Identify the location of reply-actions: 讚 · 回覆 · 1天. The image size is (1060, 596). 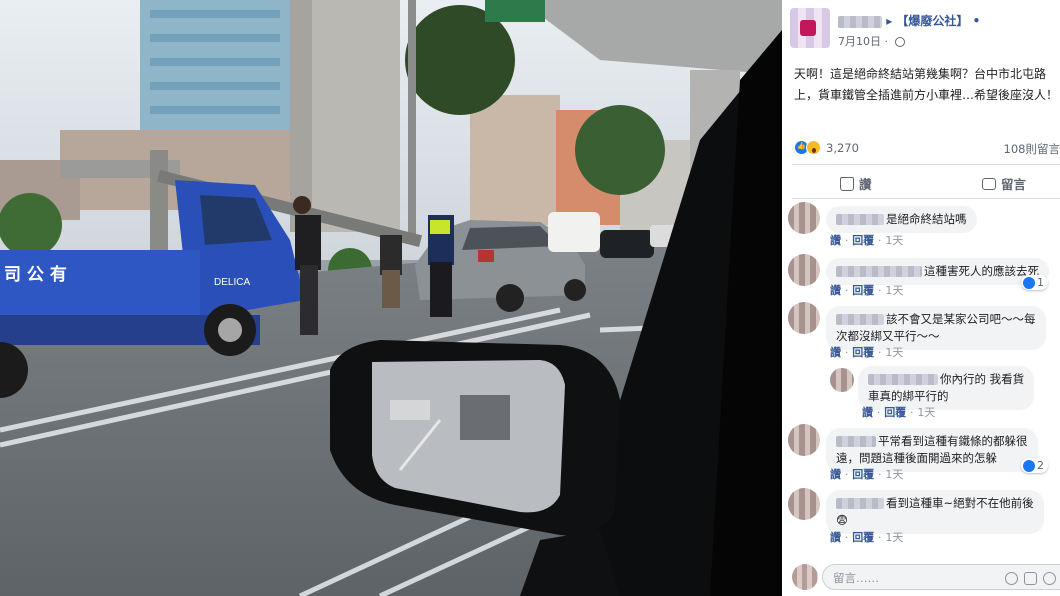
(899, 412).